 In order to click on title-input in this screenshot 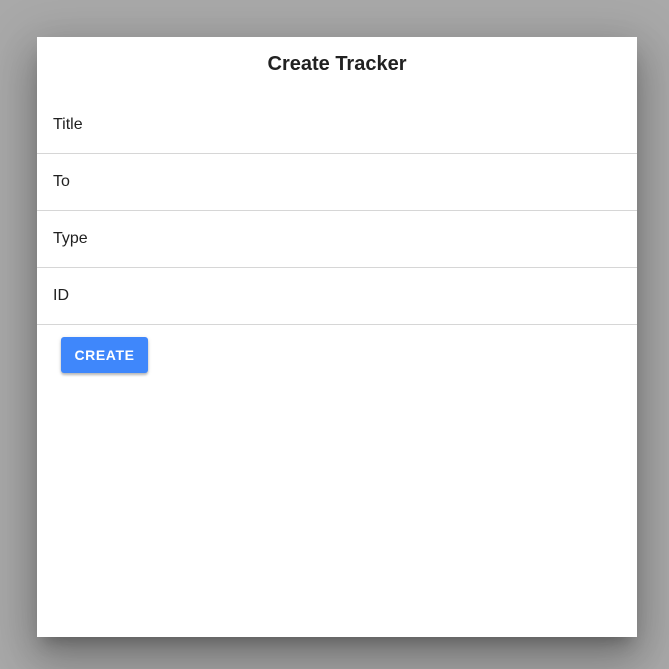, I will do `click(333, 125)`.